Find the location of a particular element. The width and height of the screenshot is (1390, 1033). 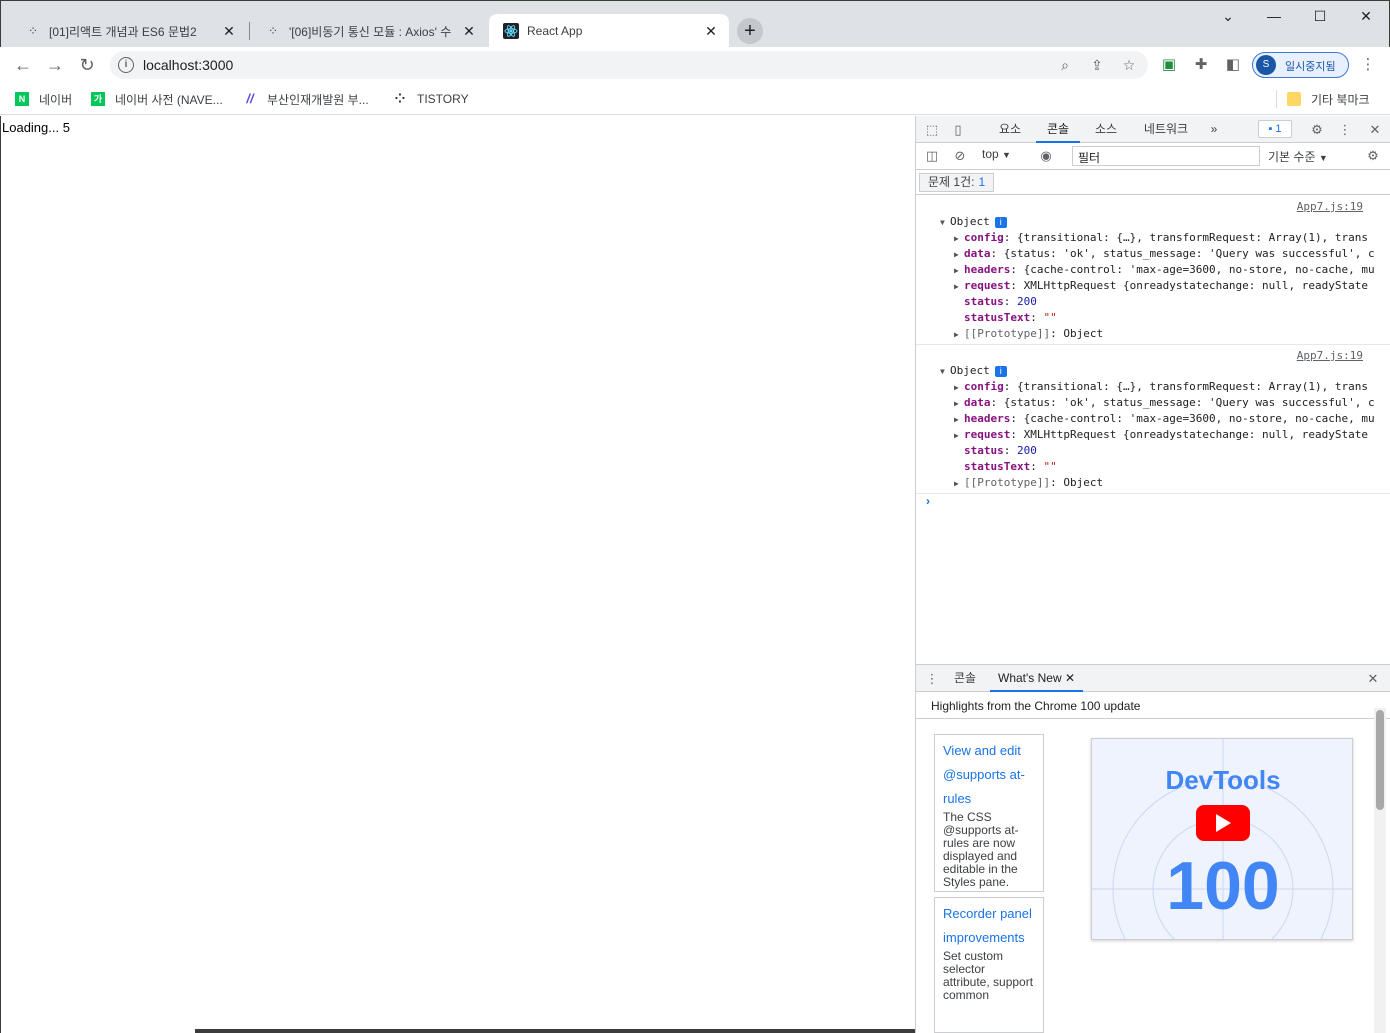

browser-tab-3-active: React App ✕ is located at coordinates (609, 31).